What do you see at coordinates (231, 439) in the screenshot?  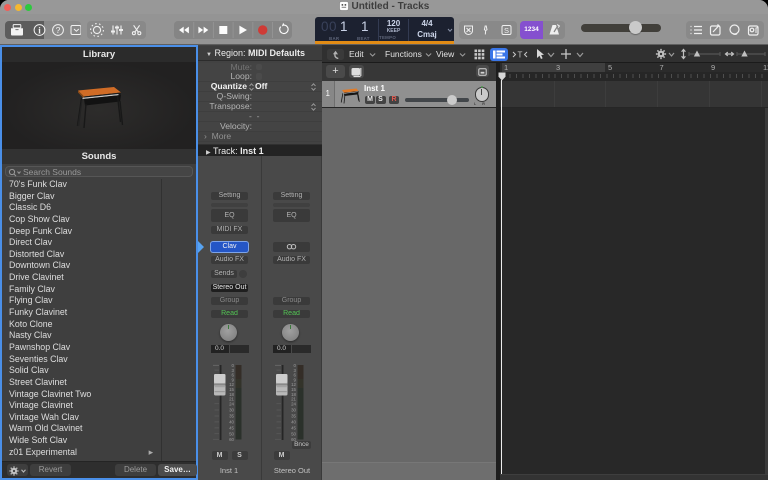 I see `svg-text: 60` at bounding box center [231, 439].